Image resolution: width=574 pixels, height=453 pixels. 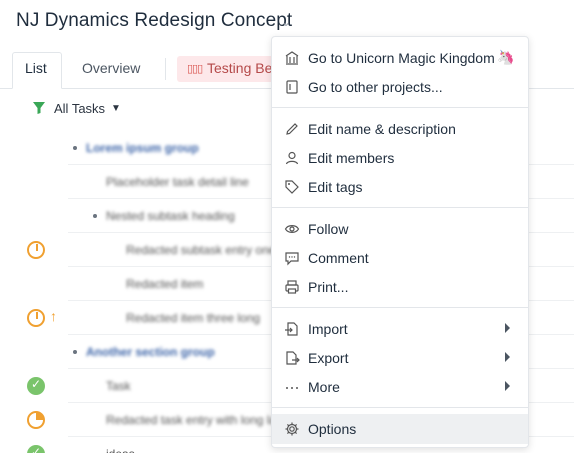 What do you see at coordinates (118, 386) in the screenshot?
I see `row-label: Task` at bounding box center [118, 386].